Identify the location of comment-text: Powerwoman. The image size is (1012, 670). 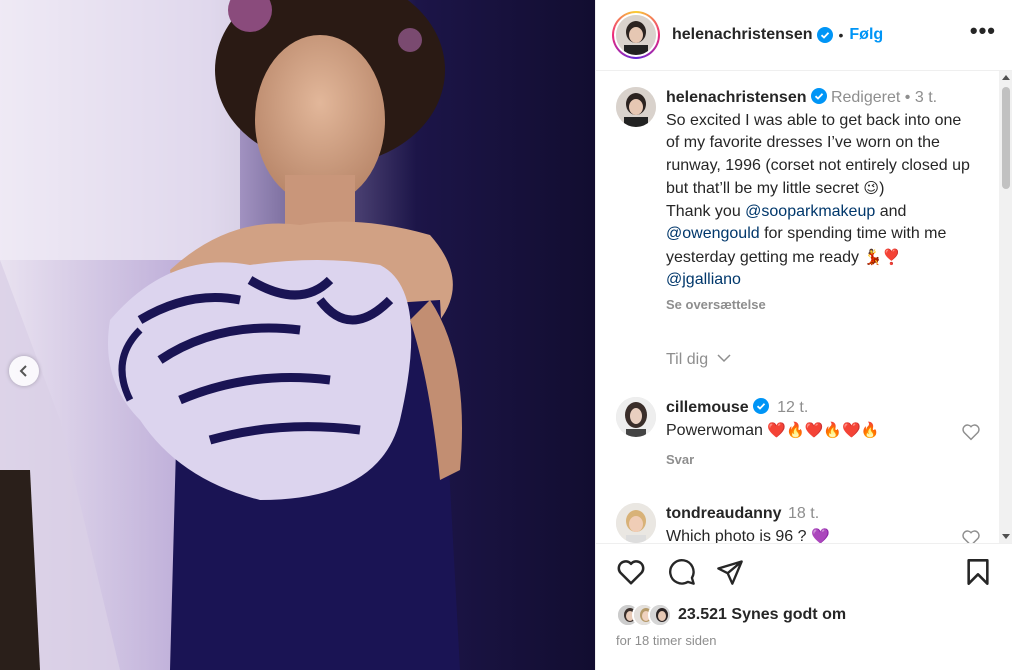
(714, 430).